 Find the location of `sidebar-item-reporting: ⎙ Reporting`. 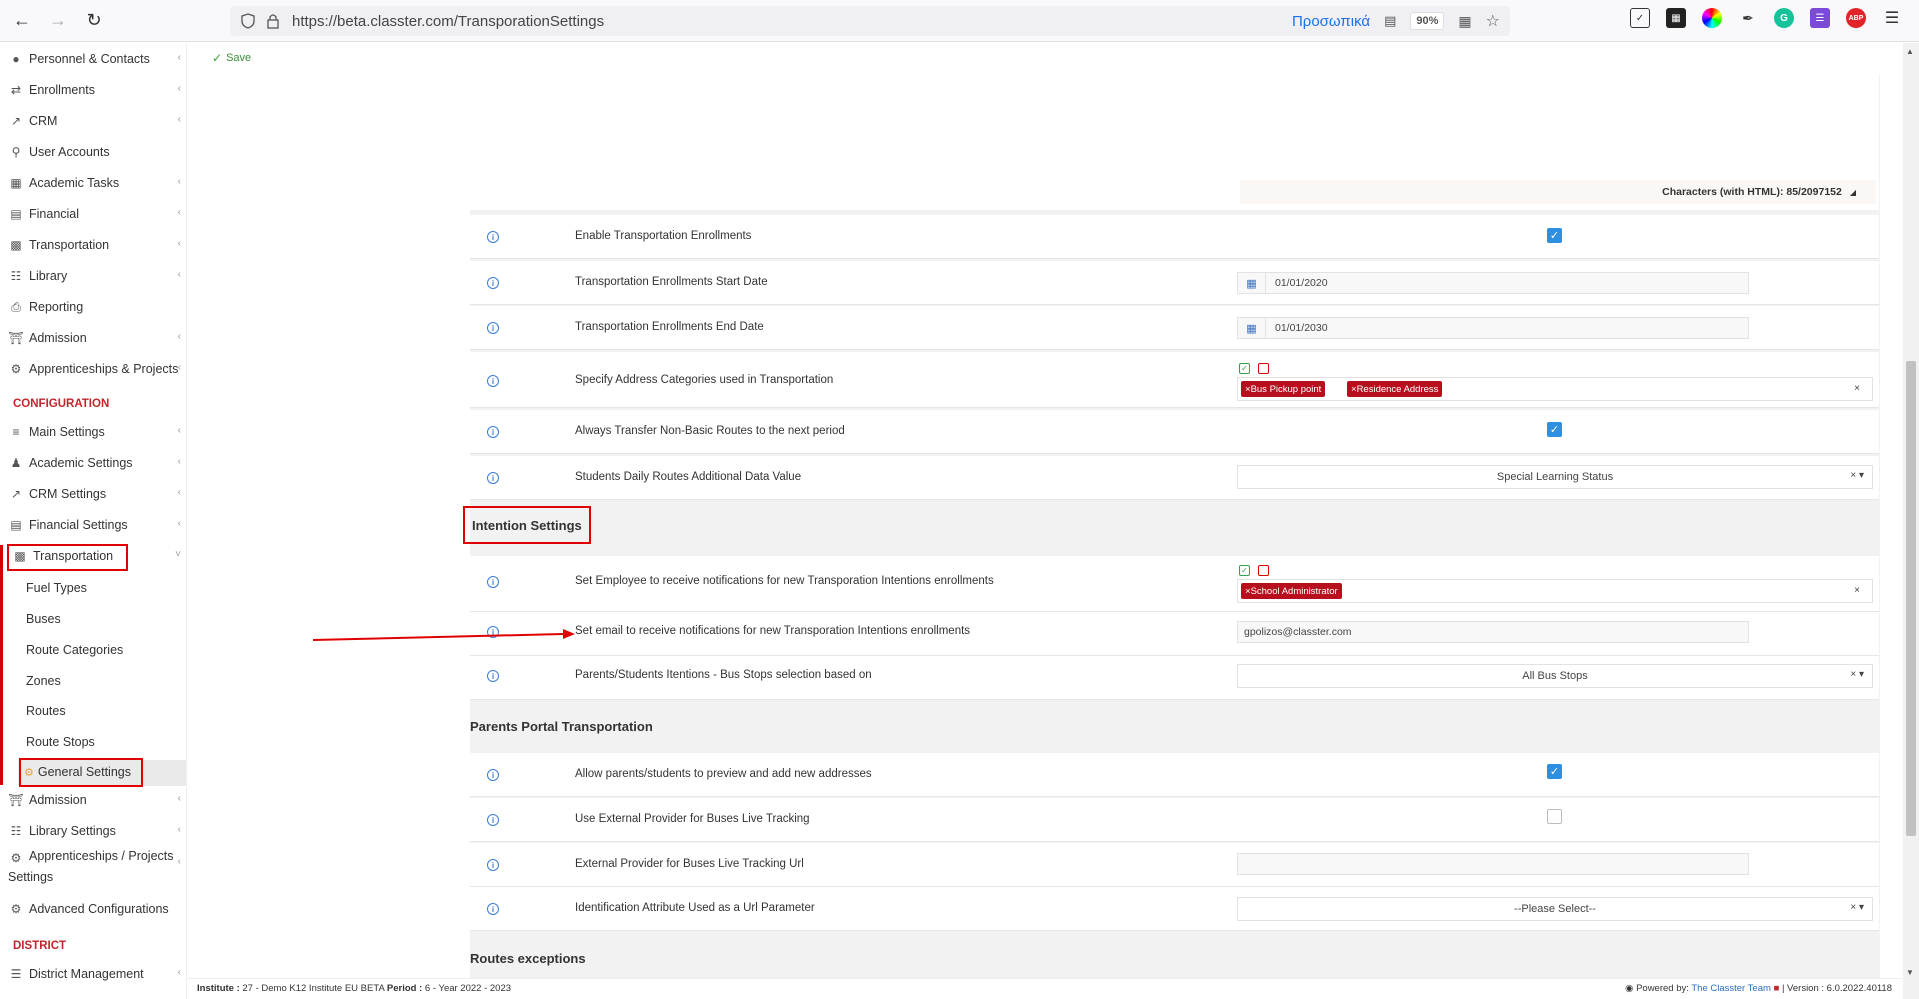

sidebar-item-reporting: ⎙ Reporting is located at coordinates (93, 307).